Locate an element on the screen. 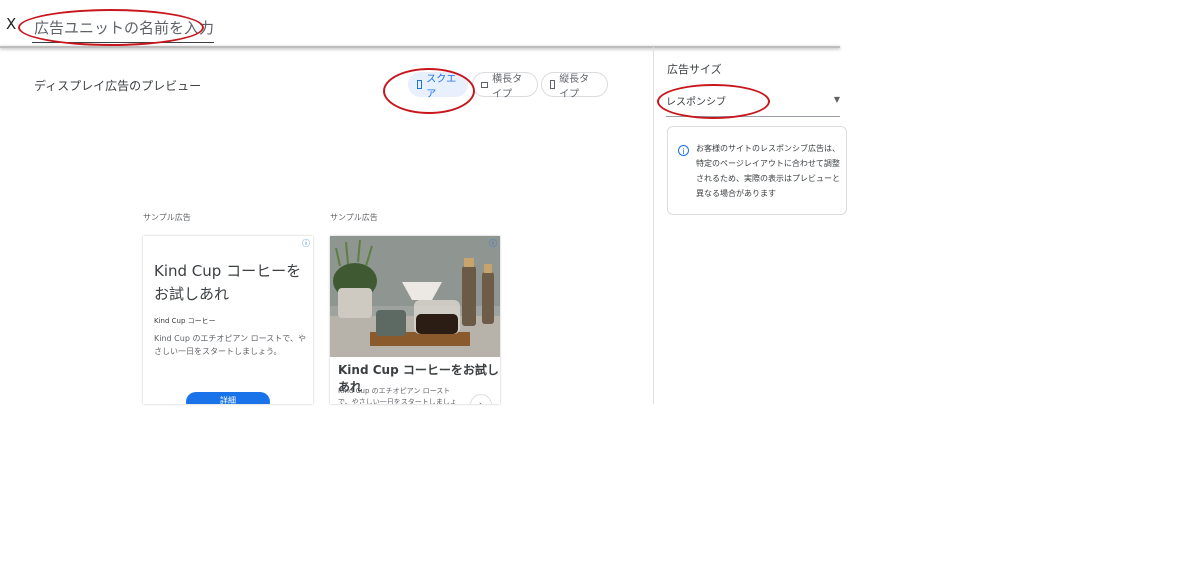  horizontal-format-icon is located at coordinates (485, 84).